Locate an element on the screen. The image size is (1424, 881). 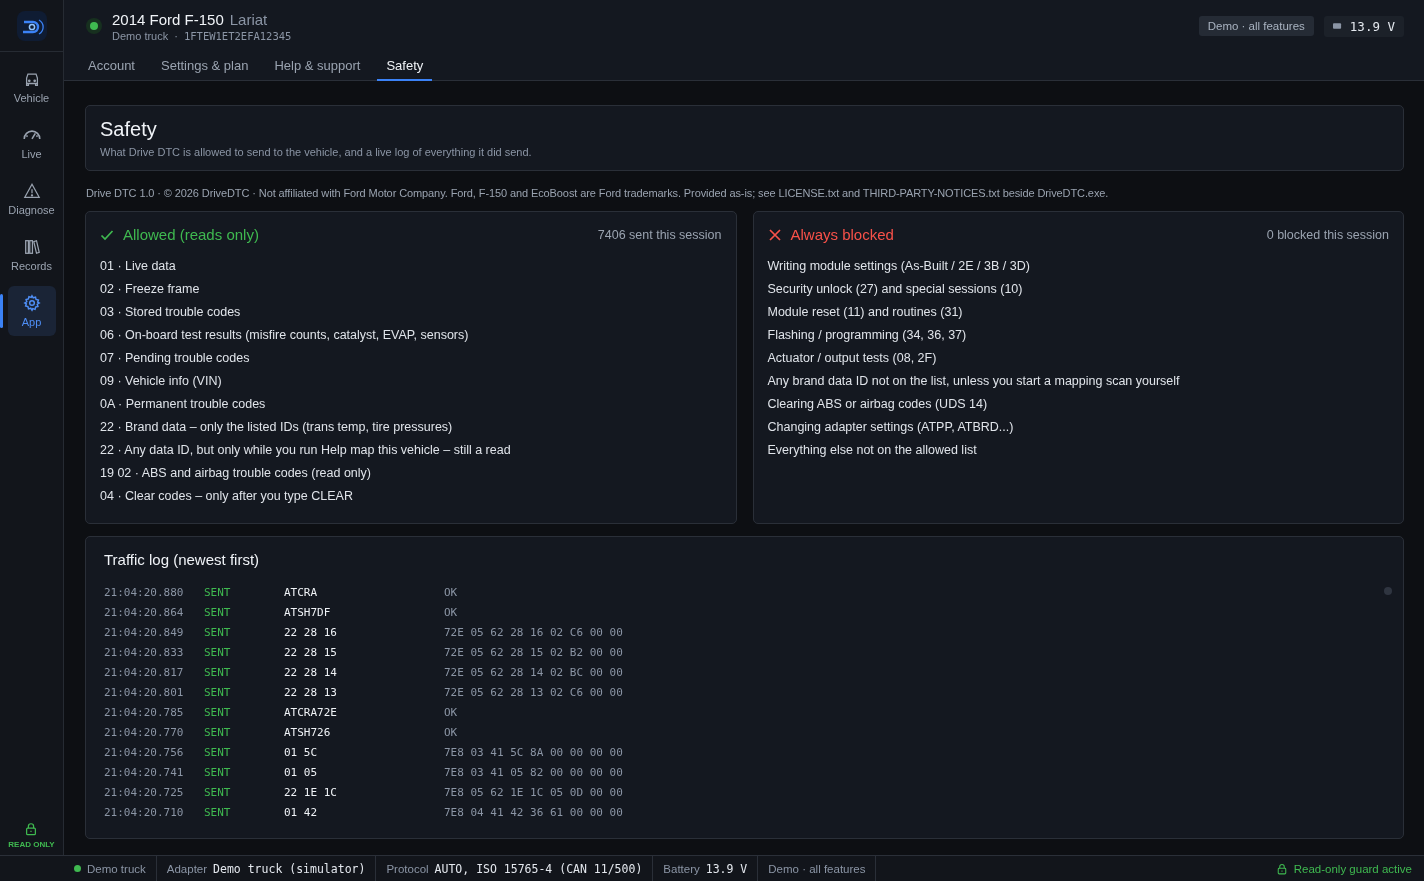
log-time: 21:04:20.725 is located at coordinates (144, 792).